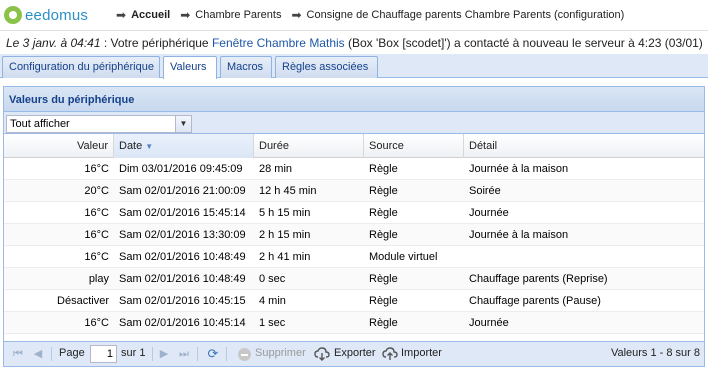  I want to click on cell-detail: Chauffage parents (Pause), so click(535, 301).